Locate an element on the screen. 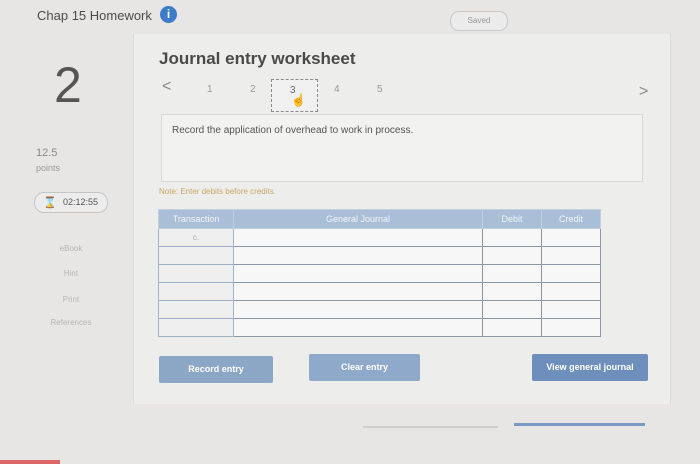 Image resolution: width=700 pixels, height=464 pixels. pointer-hand-icon: ☝ is located at coordinates (298, 100).